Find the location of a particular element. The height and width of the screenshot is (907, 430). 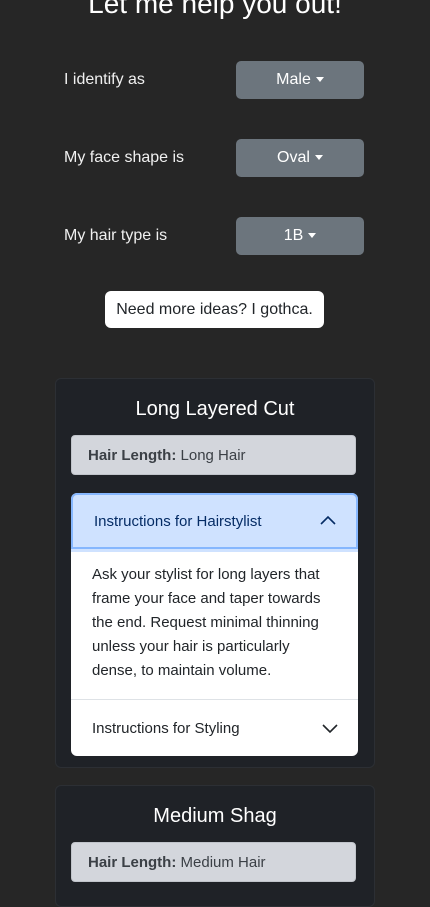

accordion-header-styling: Instructions for Styling is located at coordinates (214, 728).